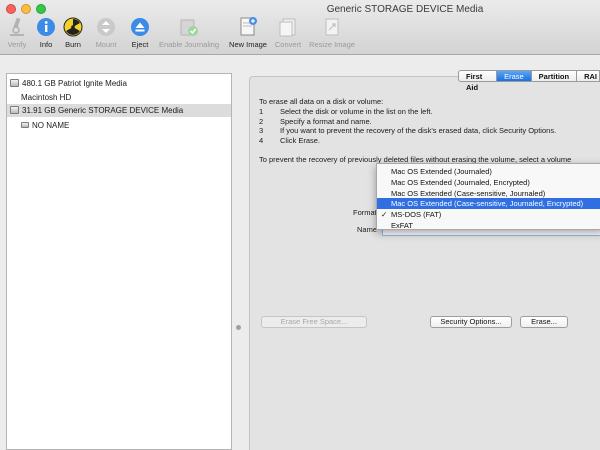 This screenshot has width=600, height=450. What do you see at coordinates (554, 76) in the screenshot?
I see `tab-partition: Partition` at bounding box center [554, 76].